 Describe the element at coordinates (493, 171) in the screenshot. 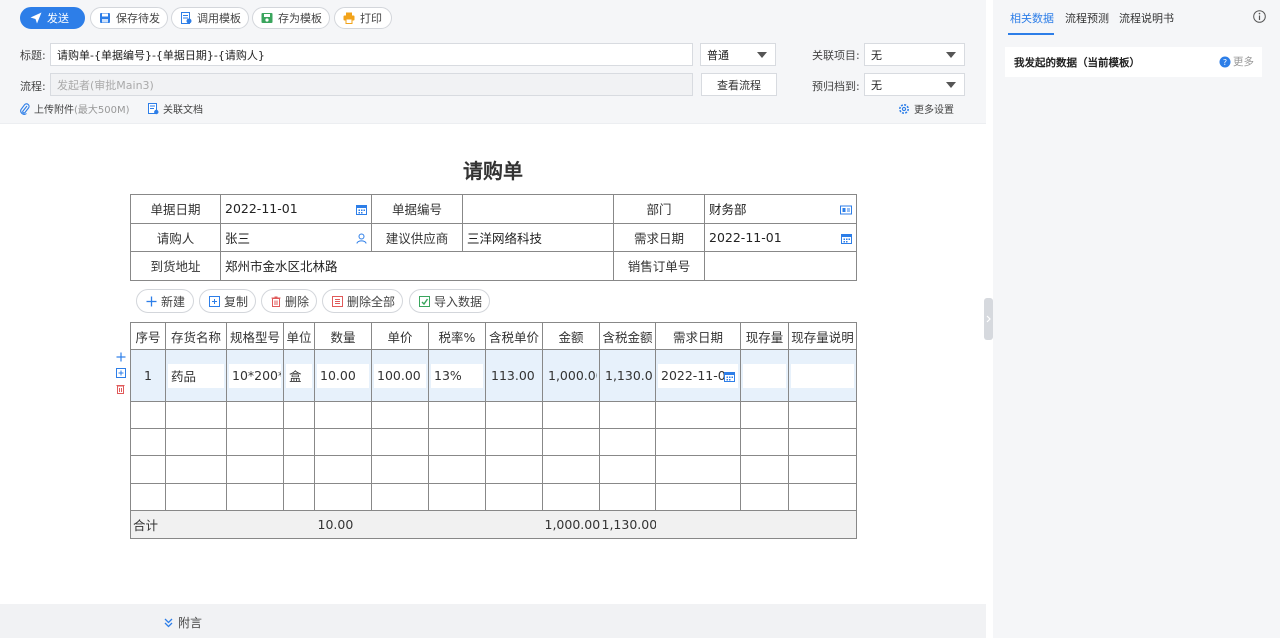

I see `form-title: 请购单` at that location.